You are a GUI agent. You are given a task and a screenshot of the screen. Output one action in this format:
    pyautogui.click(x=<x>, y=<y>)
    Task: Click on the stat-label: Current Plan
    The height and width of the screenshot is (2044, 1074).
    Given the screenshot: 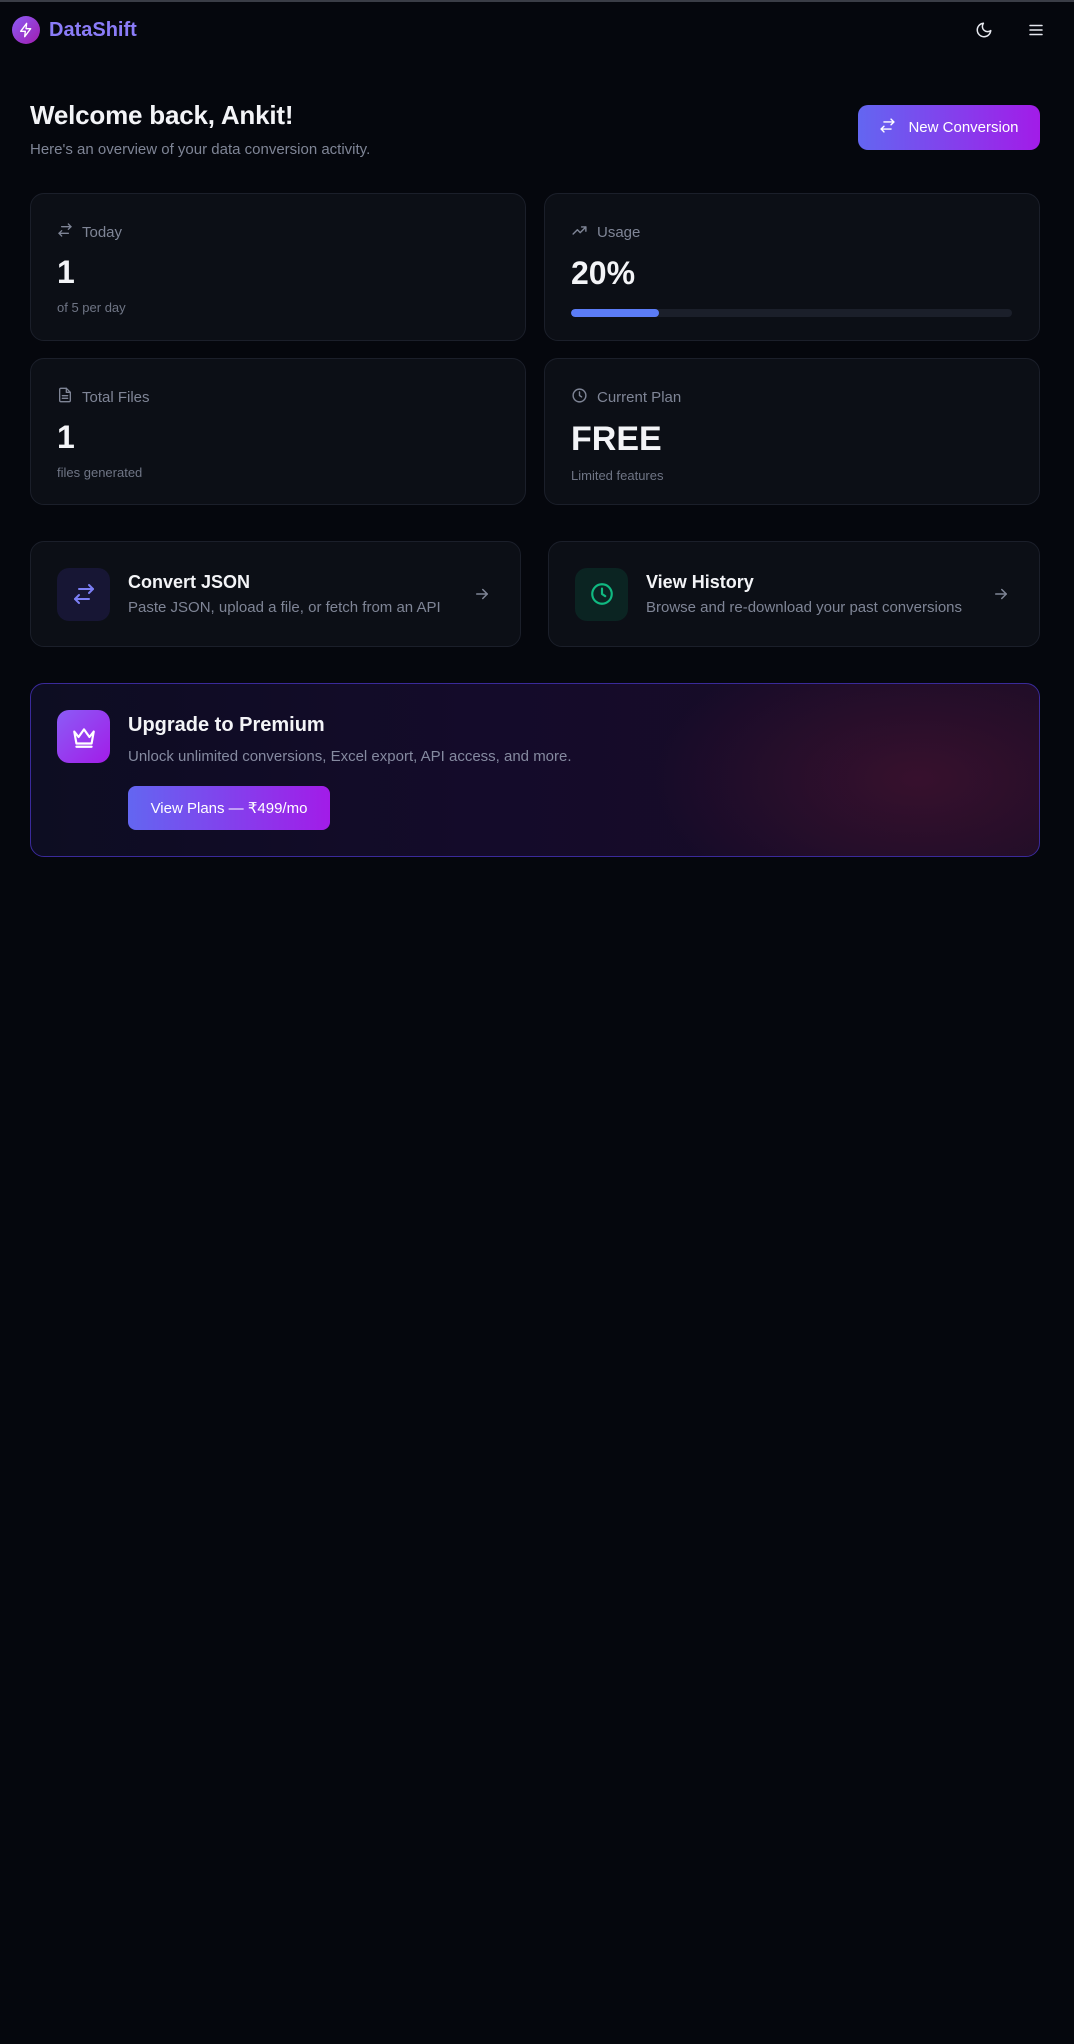 What is the action you would take?
    pyautogui.click(x=639, y=397)
    